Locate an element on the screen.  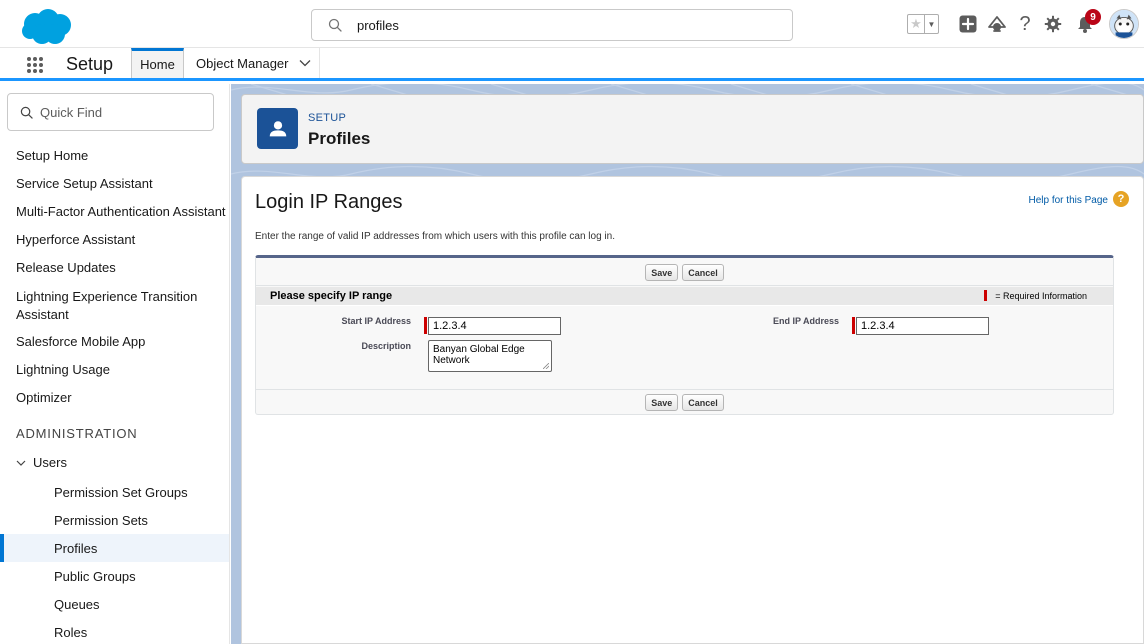
page-title: Profiles is located at coordinates (339, 138).